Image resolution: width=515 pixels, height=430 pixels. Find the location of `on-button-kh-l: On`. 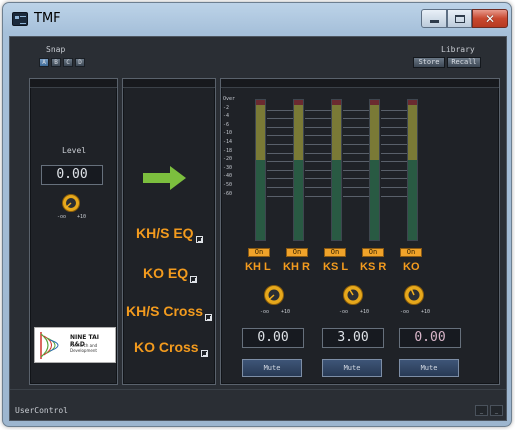

on-button-kh-l: On is located at coordinates (259, 252).